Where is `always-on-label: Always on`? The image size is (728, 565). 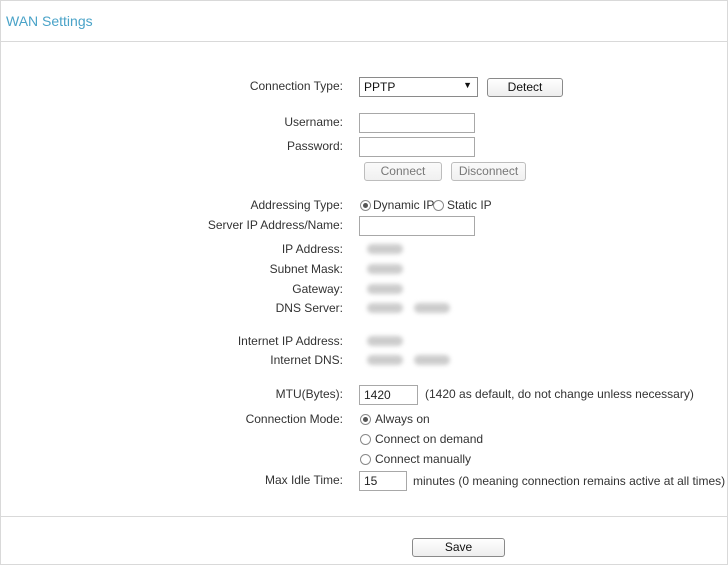 always-on-label: Always on is located at coordinates (402, 419).